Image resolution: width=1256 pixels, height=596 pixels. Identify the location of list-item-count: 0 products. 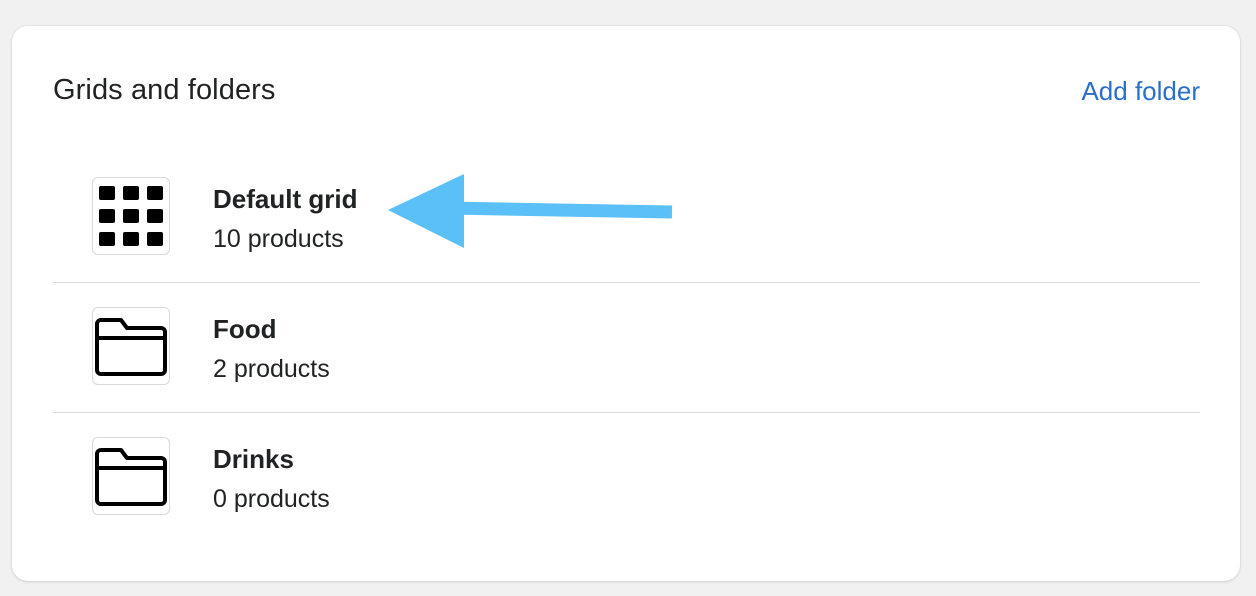
(271, 499).